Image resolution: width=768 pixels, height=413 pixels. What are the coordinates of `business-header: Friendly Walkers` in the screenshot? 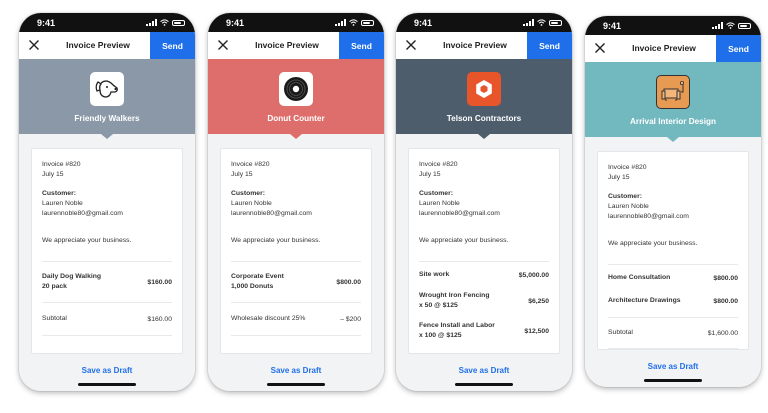 It's located at (107, 99).